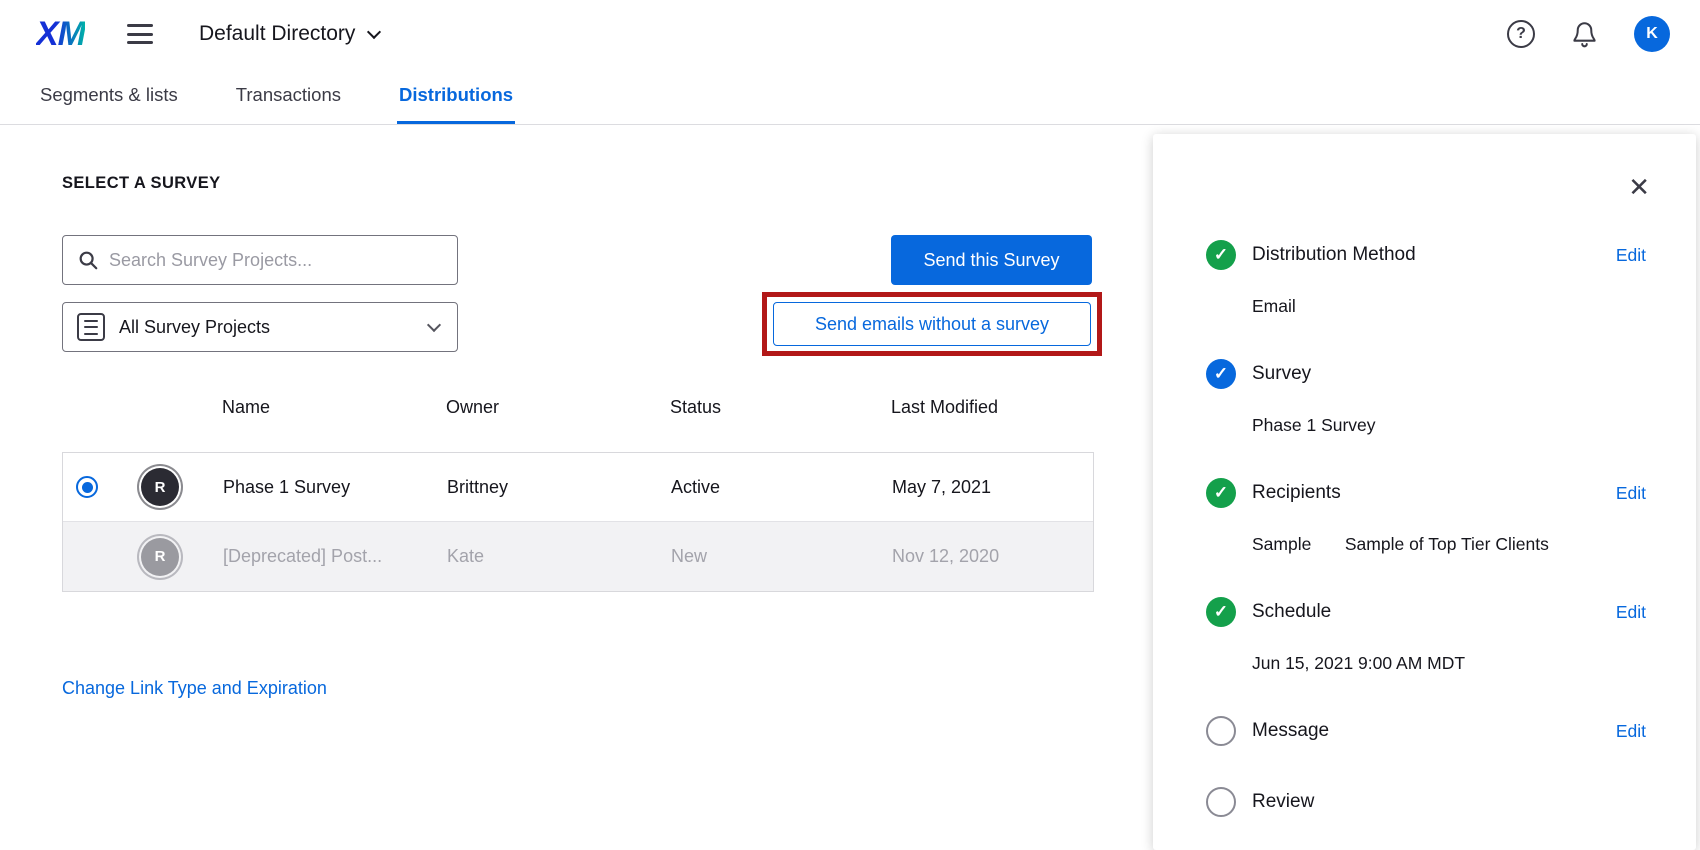  I want to click on cell-owner: Brittney, so click(478, 486).